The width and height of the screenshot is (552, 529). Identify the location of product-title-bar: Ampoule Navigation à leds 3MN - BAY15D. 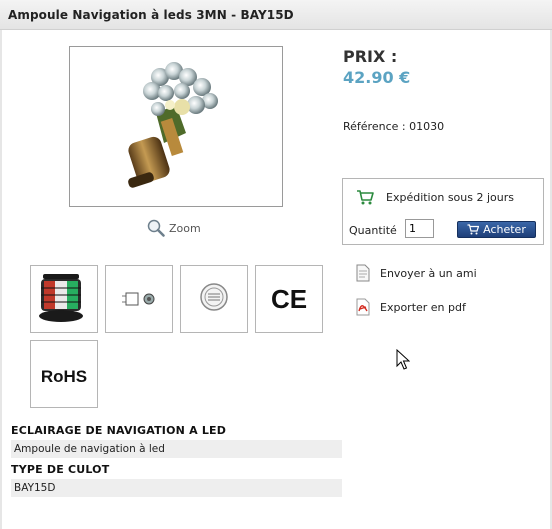
(276, 15).